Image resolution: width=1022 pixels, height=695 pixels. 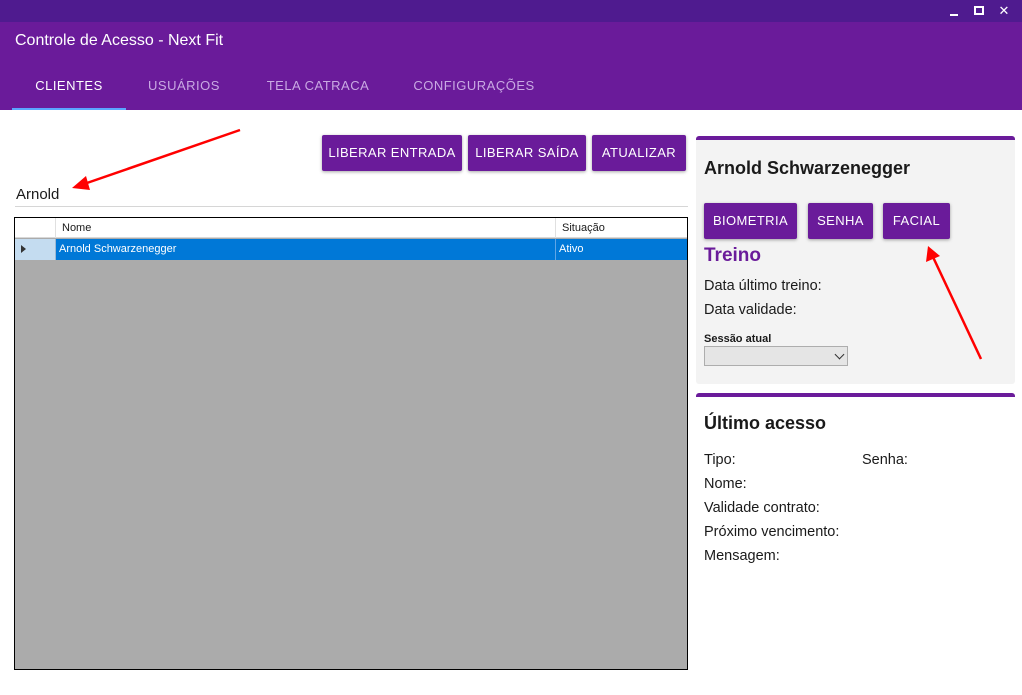 I want to click on sessao-atual-select, so click(x=776, y=356).